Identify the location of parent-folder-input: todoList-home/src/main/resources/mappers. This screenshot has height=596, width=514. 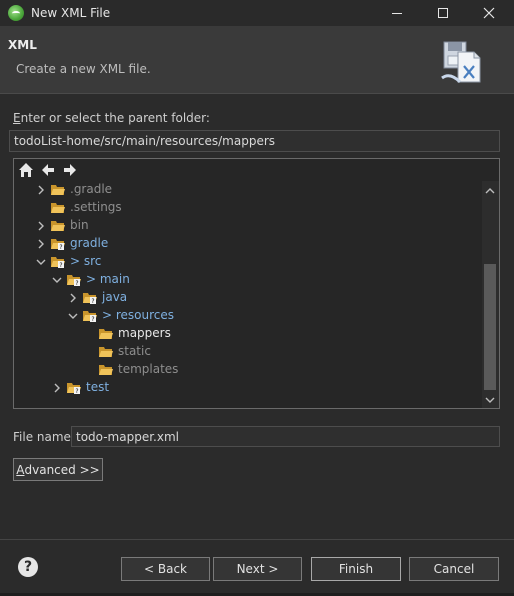
(254, 141).